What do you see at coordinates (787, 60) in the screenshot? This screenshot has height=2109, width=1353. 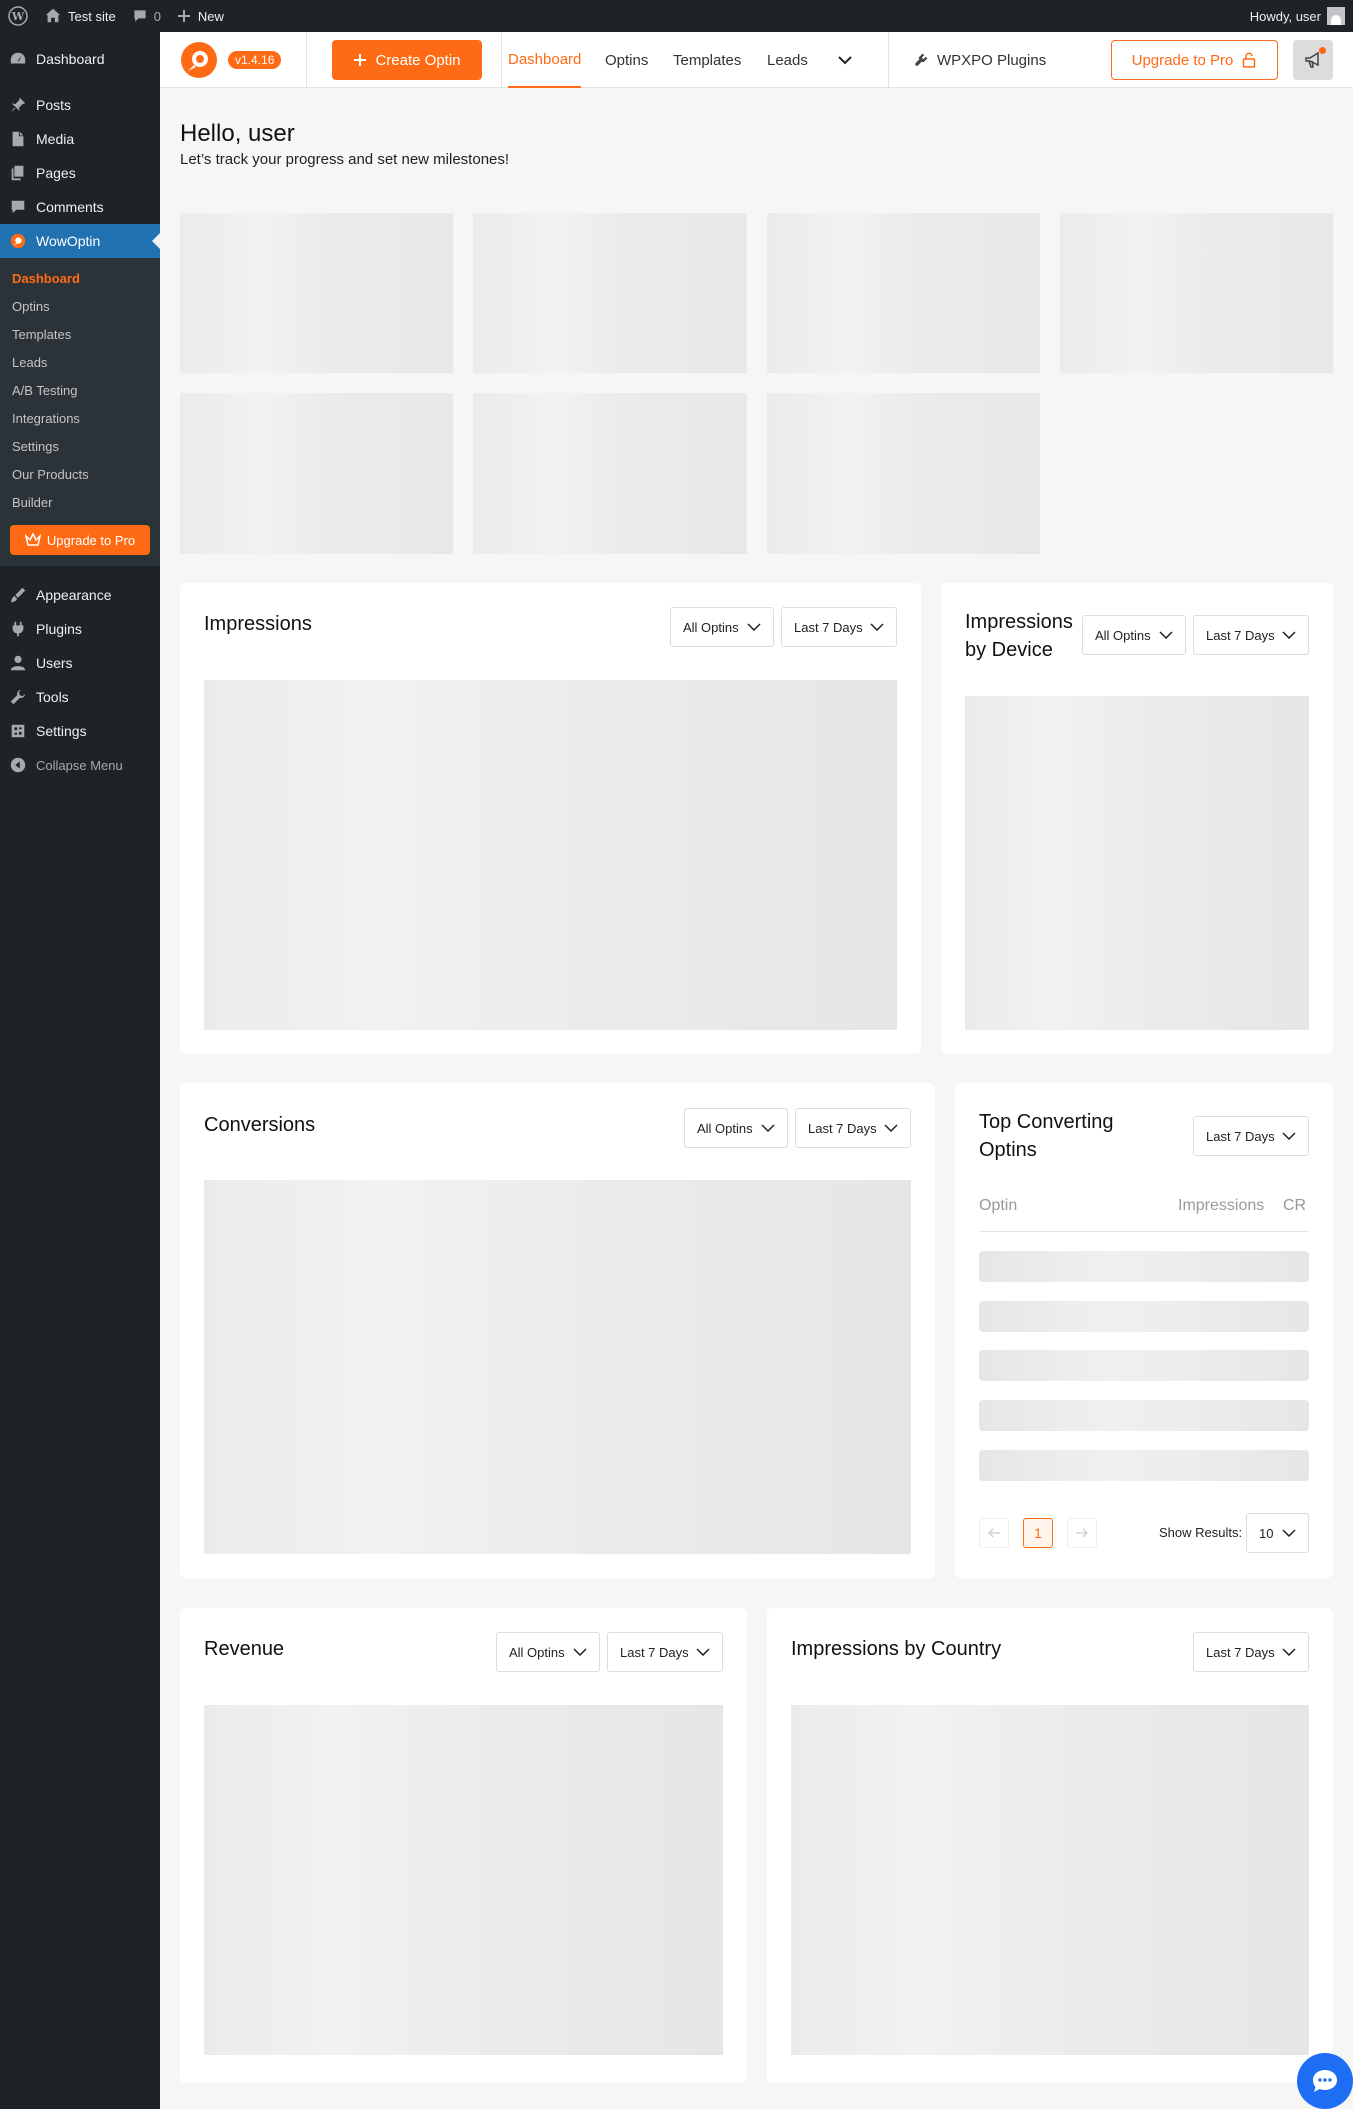 I see `tab-leads: Leads` at bounding box center [787, 60].